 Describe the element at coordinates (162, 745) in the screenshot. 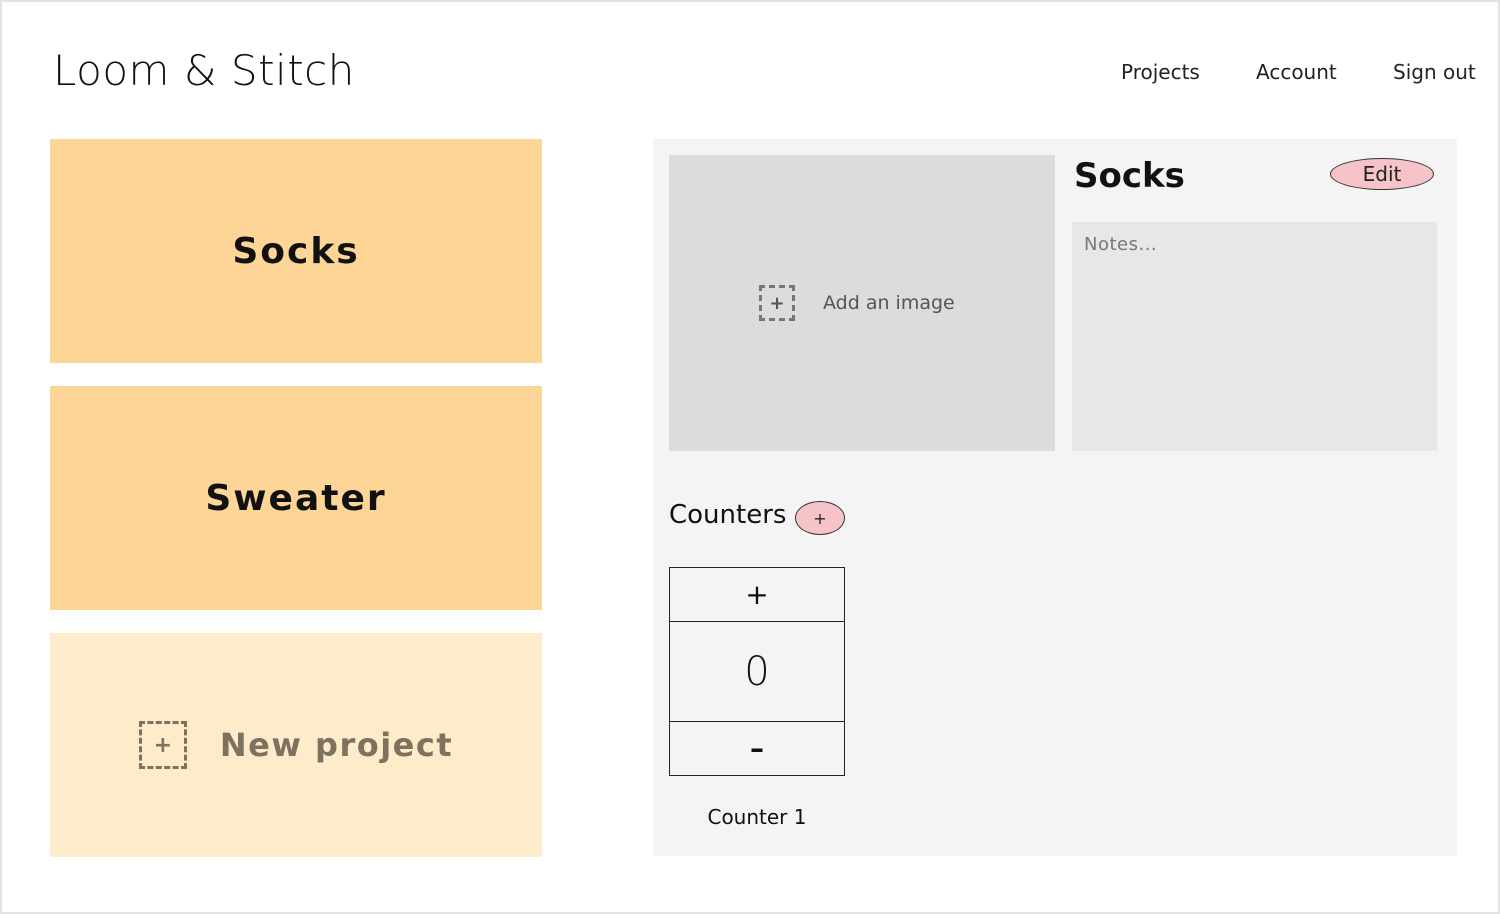

I see `add-icon: +` at that location.